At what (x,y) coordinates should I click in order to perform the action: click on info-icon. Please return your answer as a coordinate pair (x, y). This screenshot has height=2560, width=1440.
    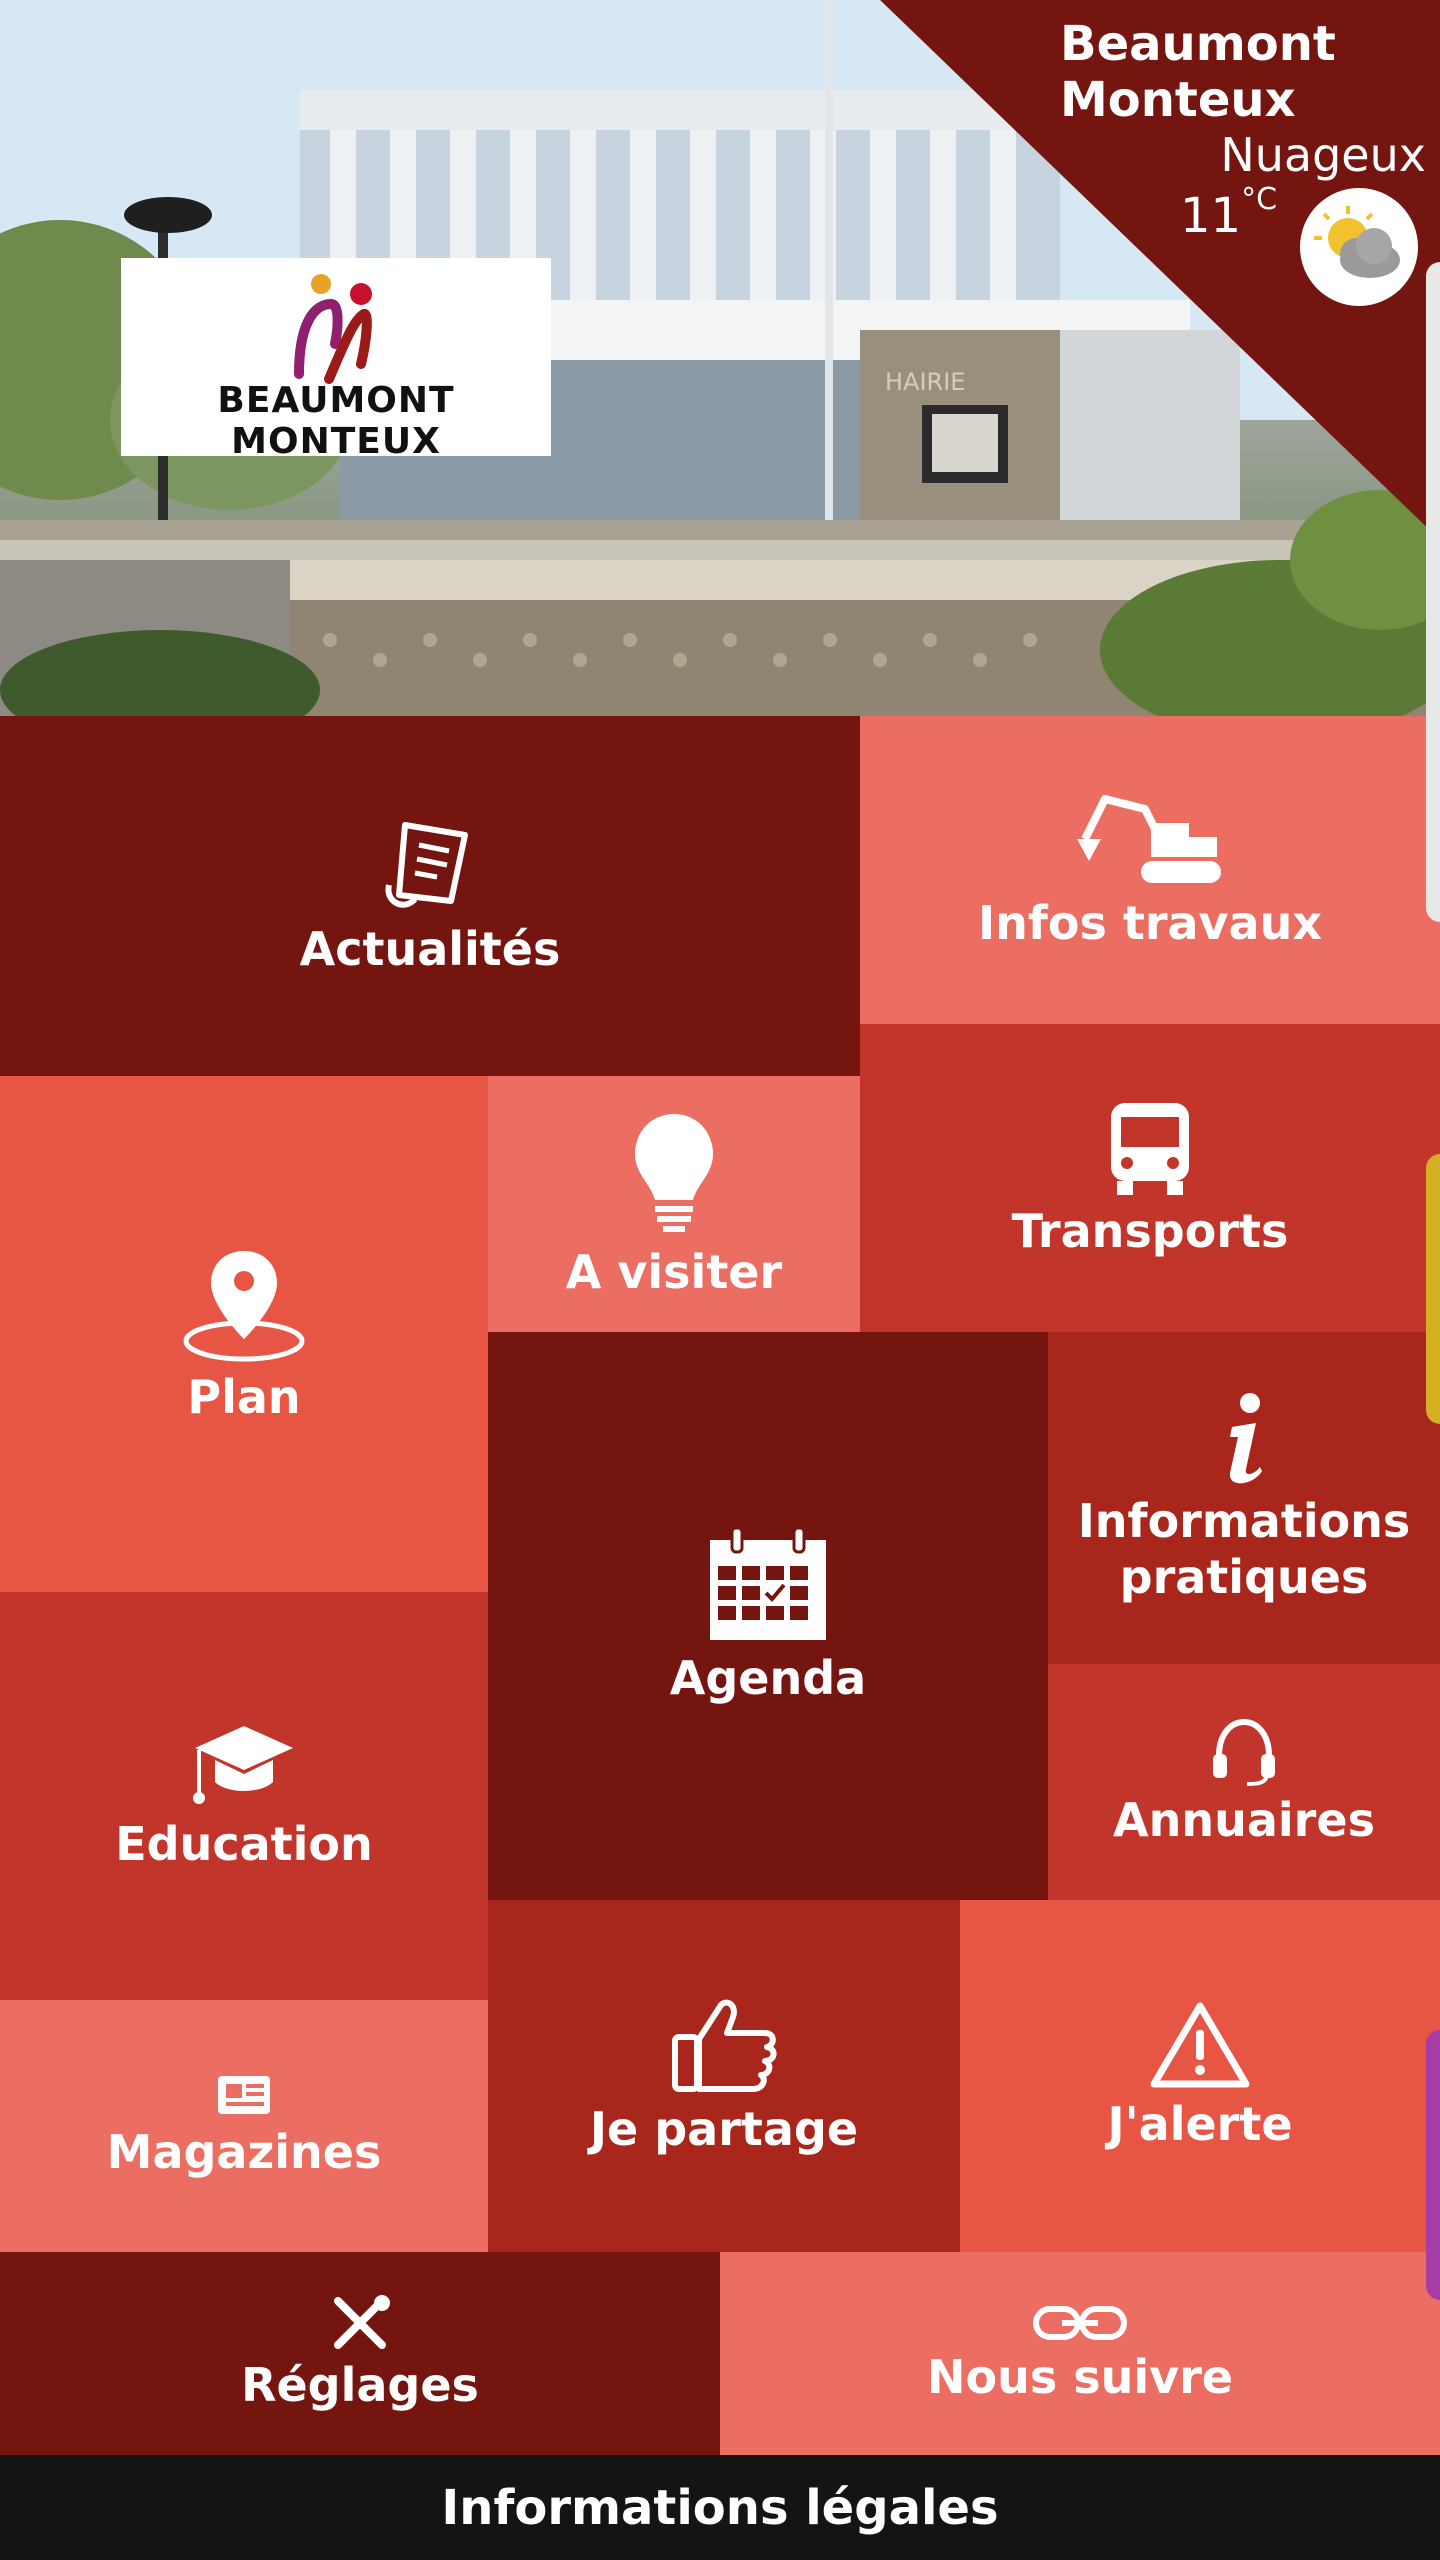
    Looking at the image, I should click on (1245, 1438).